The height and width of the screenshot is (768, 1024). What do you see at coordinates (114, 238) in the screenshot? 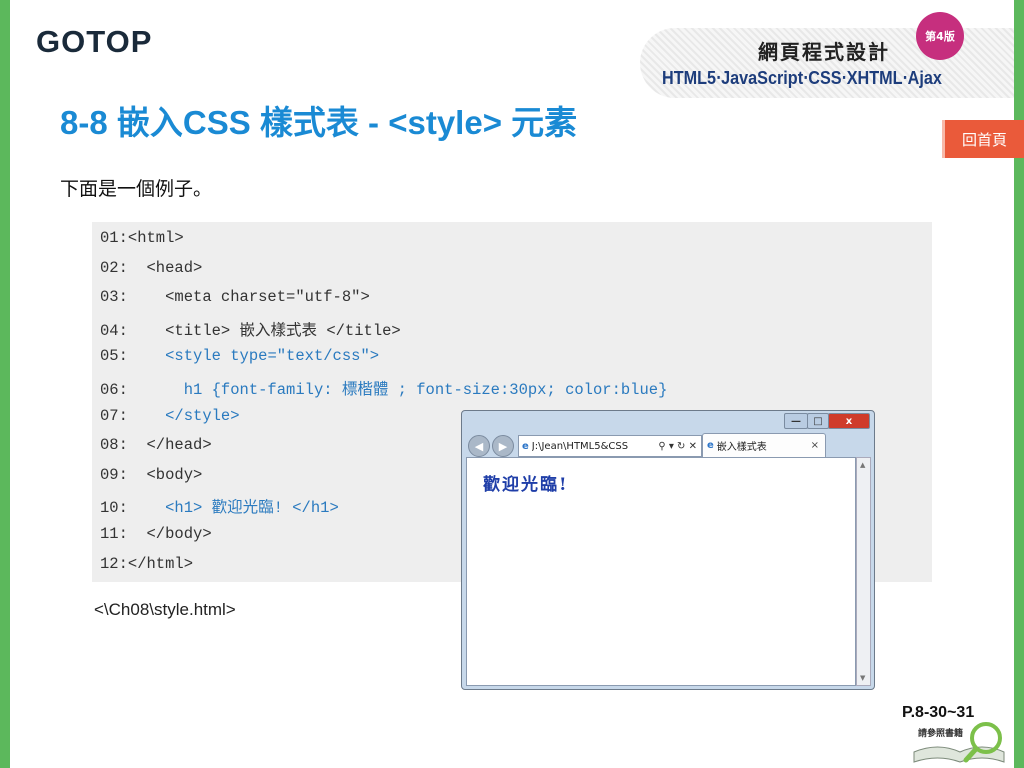
I see `line-number: 01:` at bounding box center [114, 238].